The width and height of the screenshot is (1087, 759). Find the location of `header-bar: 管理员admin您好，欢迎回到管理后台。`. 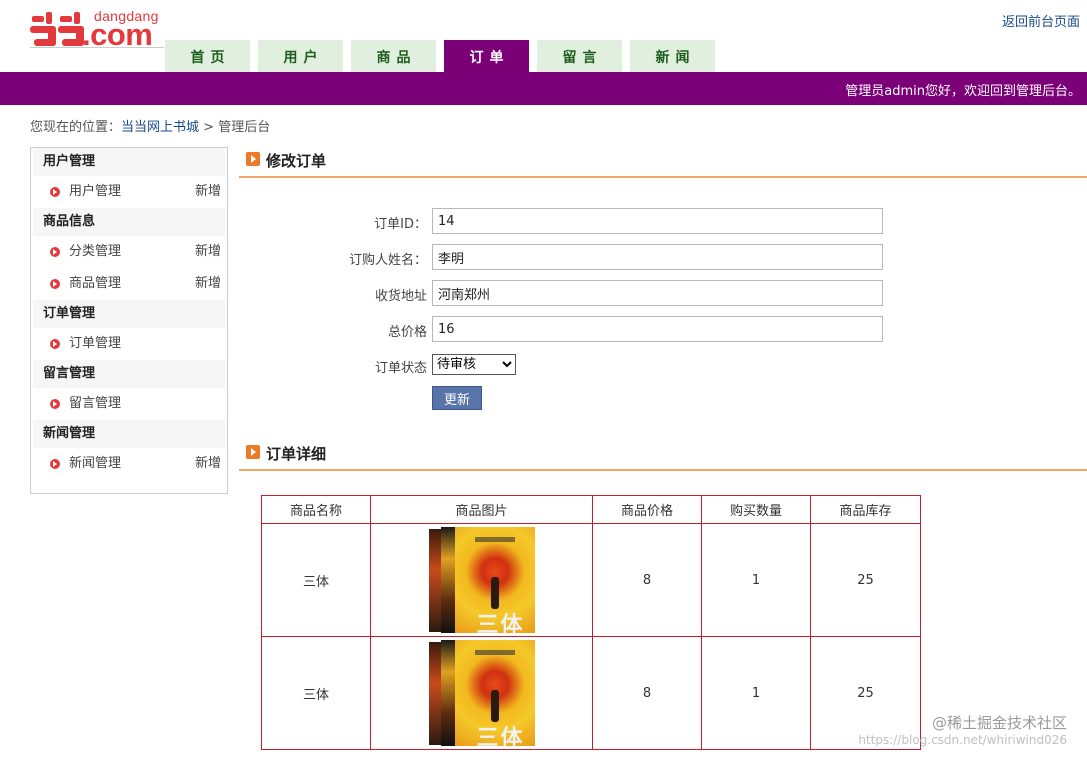

header-bar: 管理员admin您好，欢迎回到管理后台。 is located at coordinates (543, 88).